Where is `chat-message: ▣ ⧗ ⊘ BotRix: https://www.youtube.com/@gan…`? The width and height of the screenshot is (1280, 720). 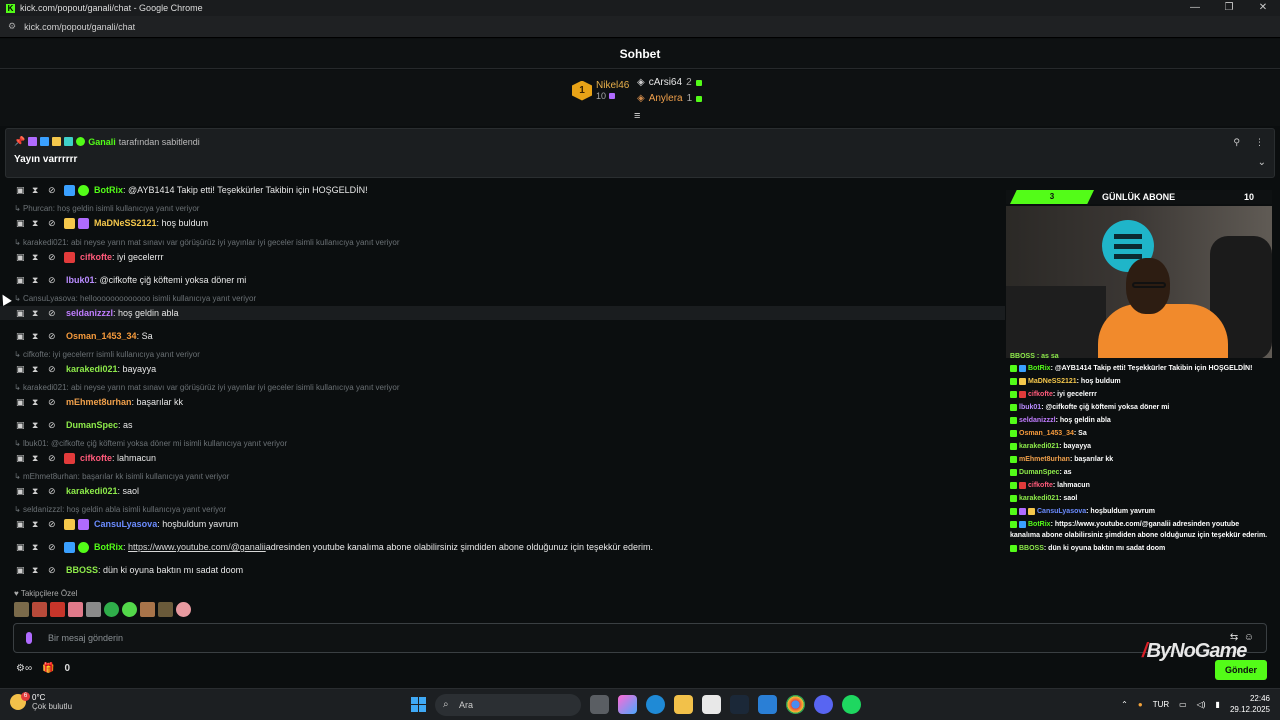
chat-message: ▣ ⧗ ⊘ BotRix: https://www.youtube.com/@gan… is located at coordinates (334, 547).